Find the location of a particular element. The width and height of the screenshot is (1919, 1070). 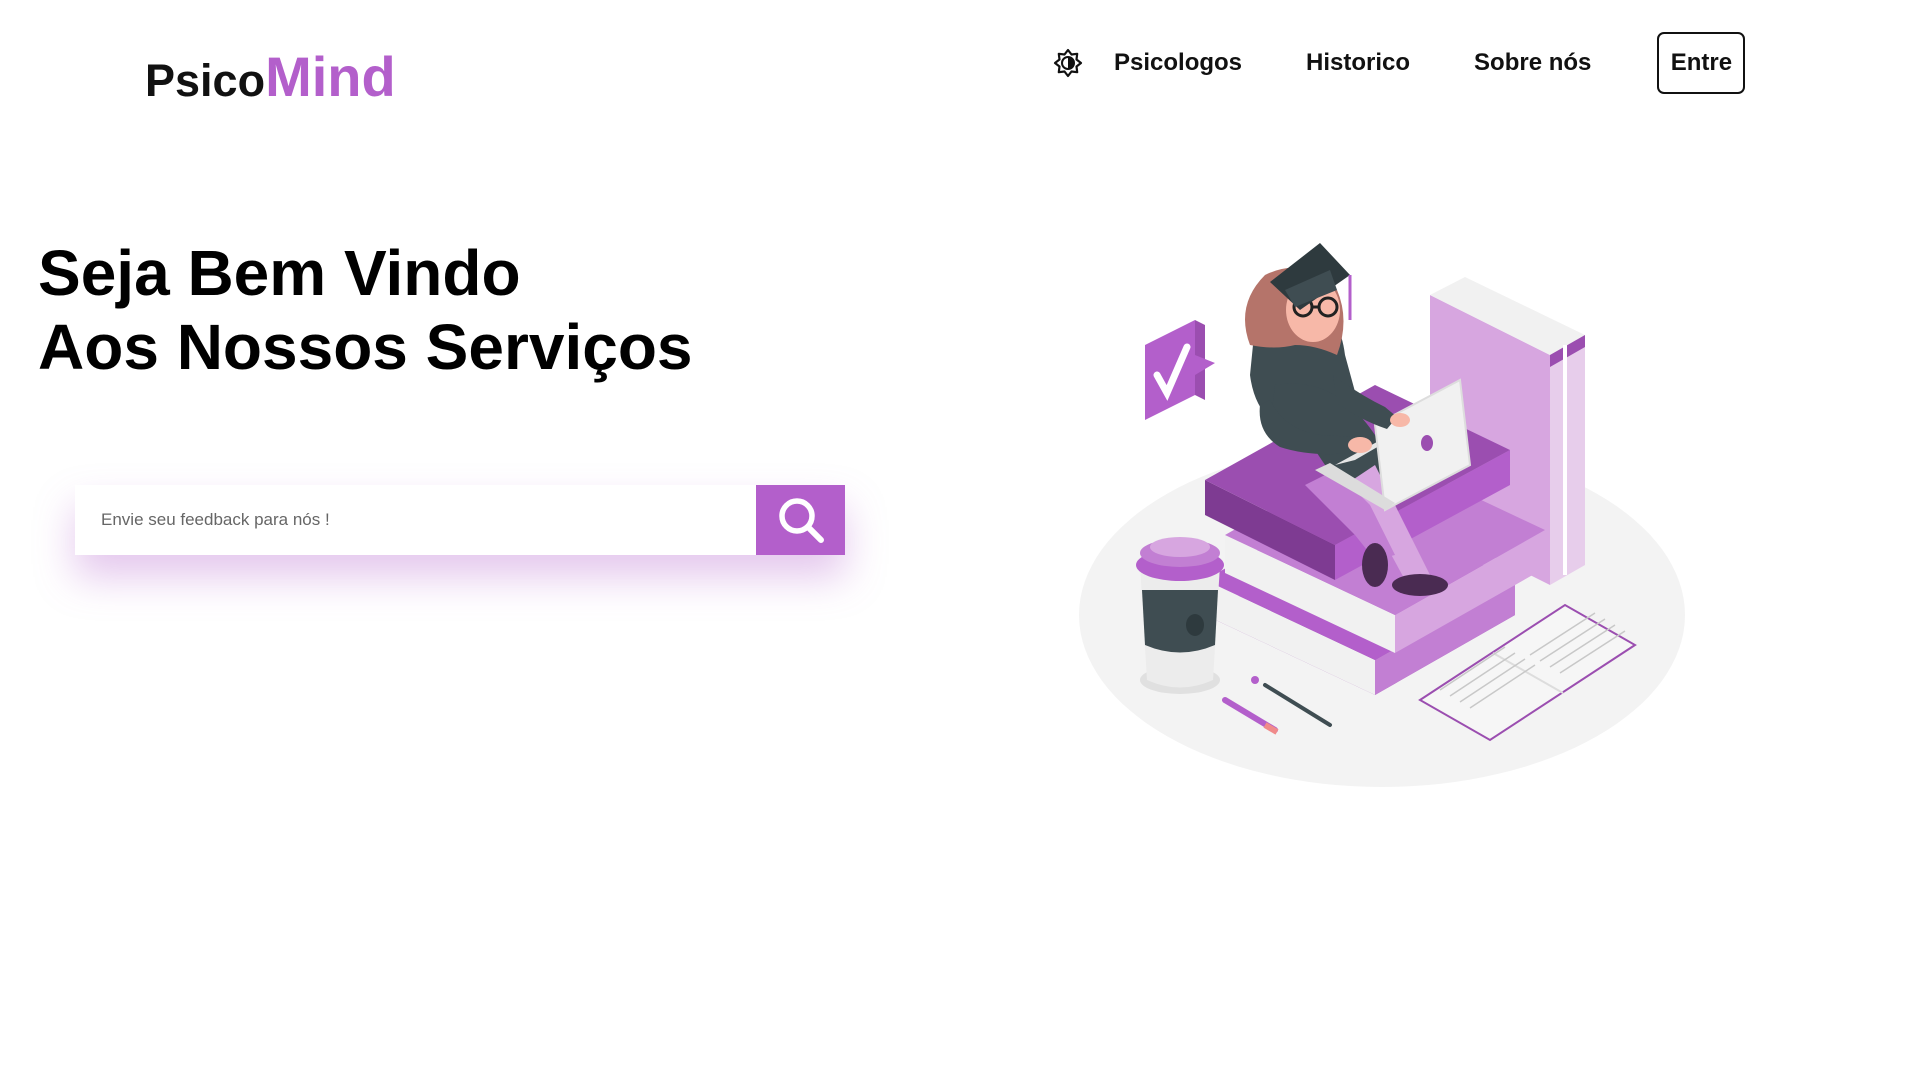

hero-title: Seja Bem Vindo Aos Nossos Serviços is located at coordinates (365, 310).